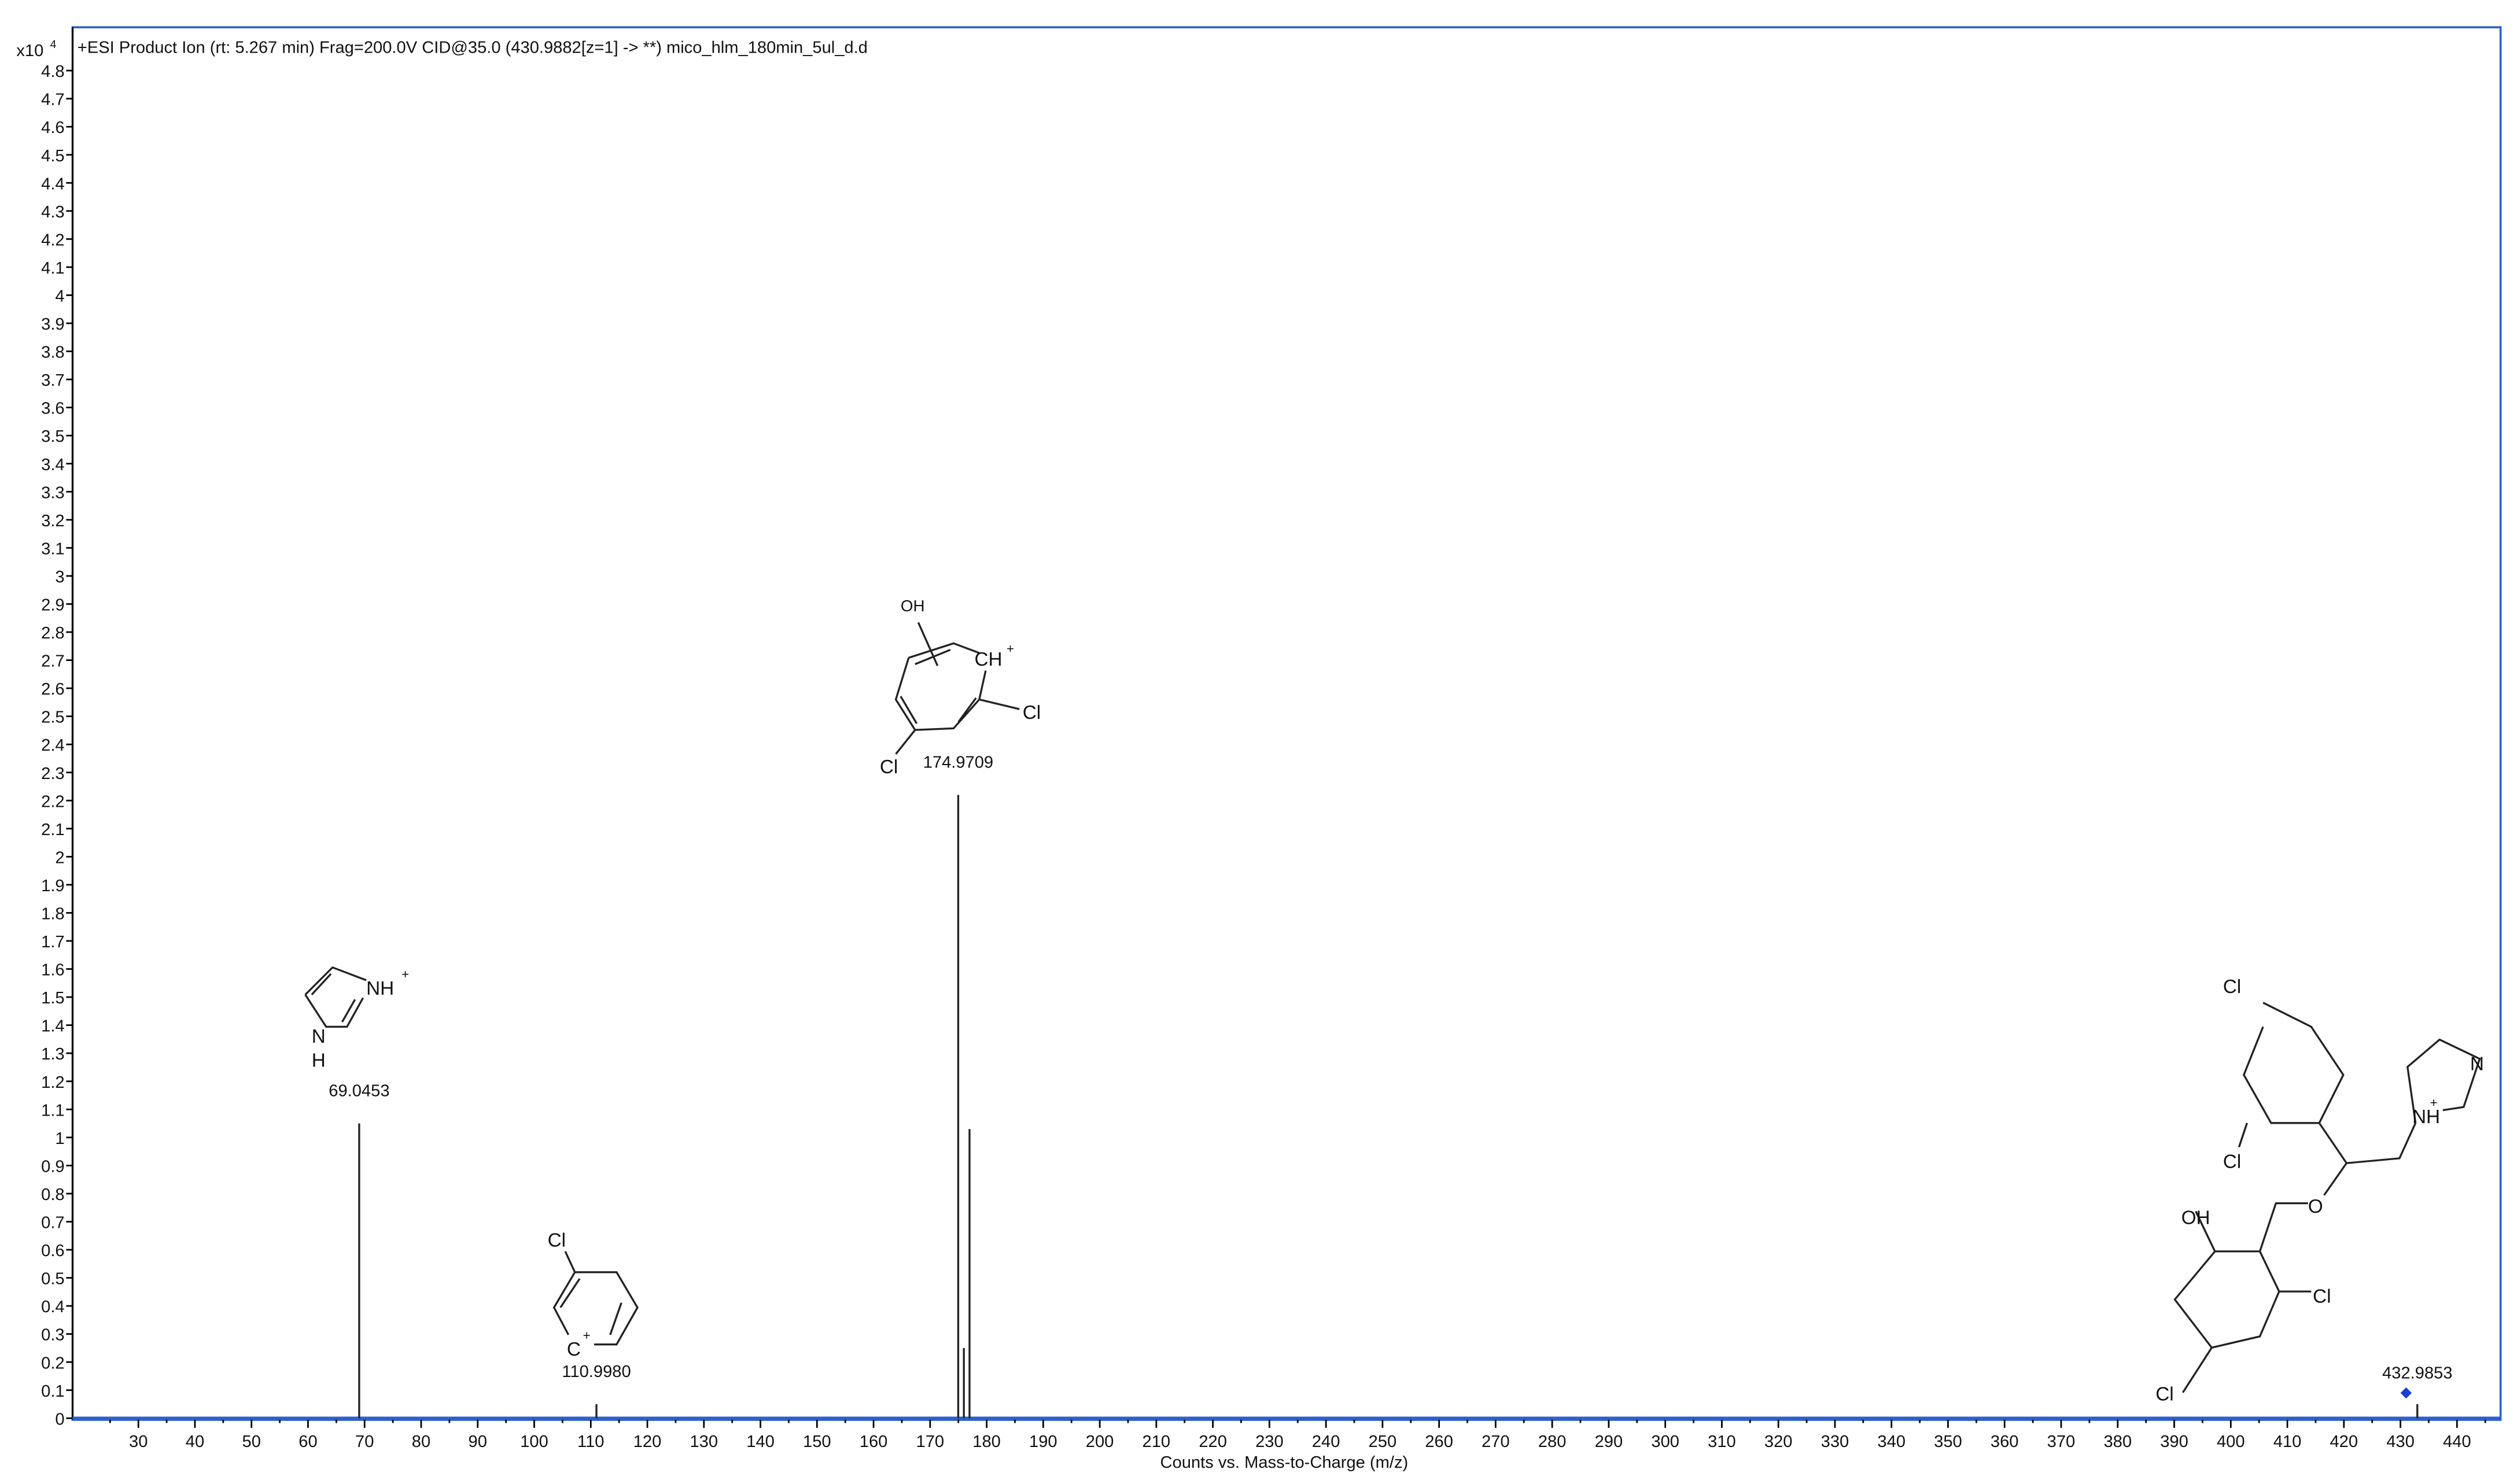 This screenshot has height=1484, width=2517. I want to click on x-tick-label: 90, so click(478, 1442).